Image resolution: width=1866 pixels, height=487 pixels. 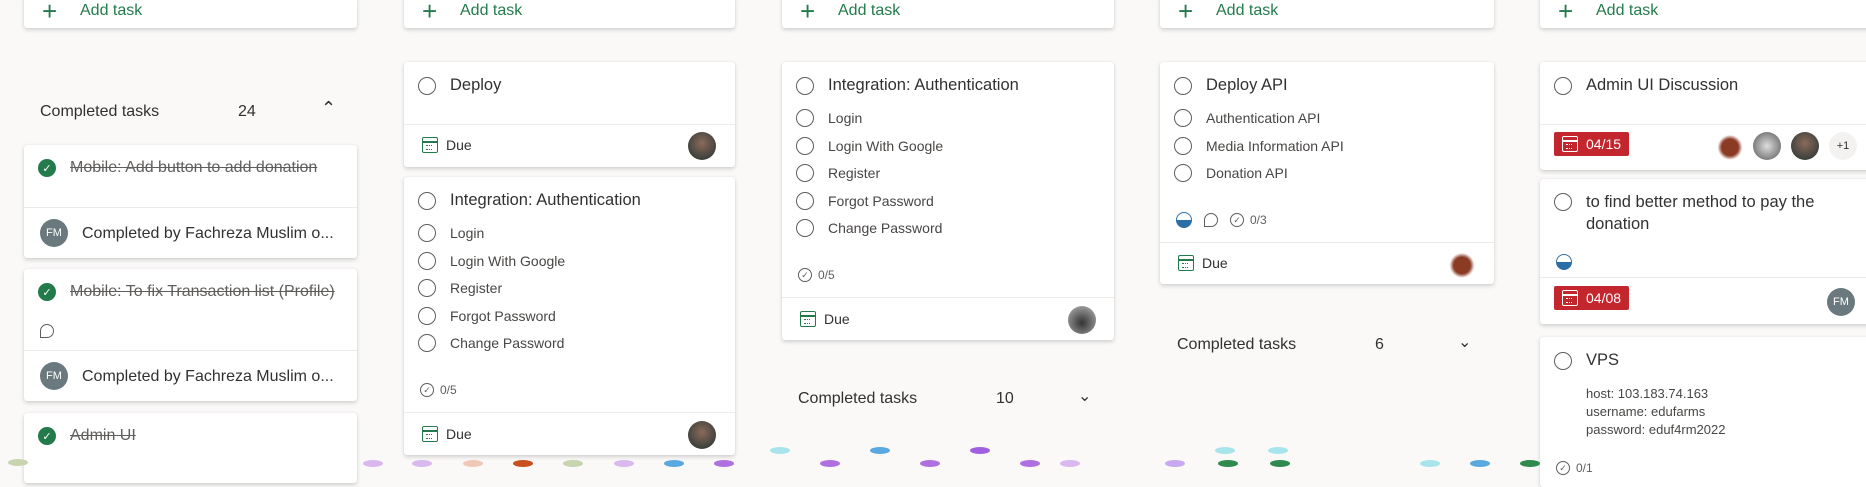 I want to click on more-assignees-badge: +1, so click(x=1843, y=146).